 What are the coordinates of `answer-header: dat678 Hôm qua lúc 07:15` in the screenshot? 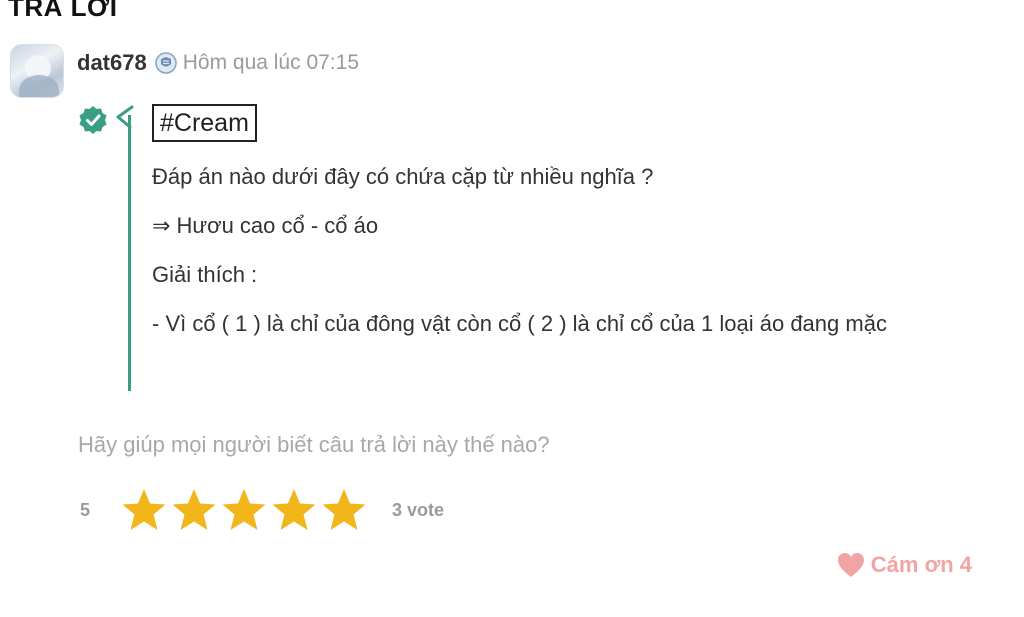 It's located at (184, 74).